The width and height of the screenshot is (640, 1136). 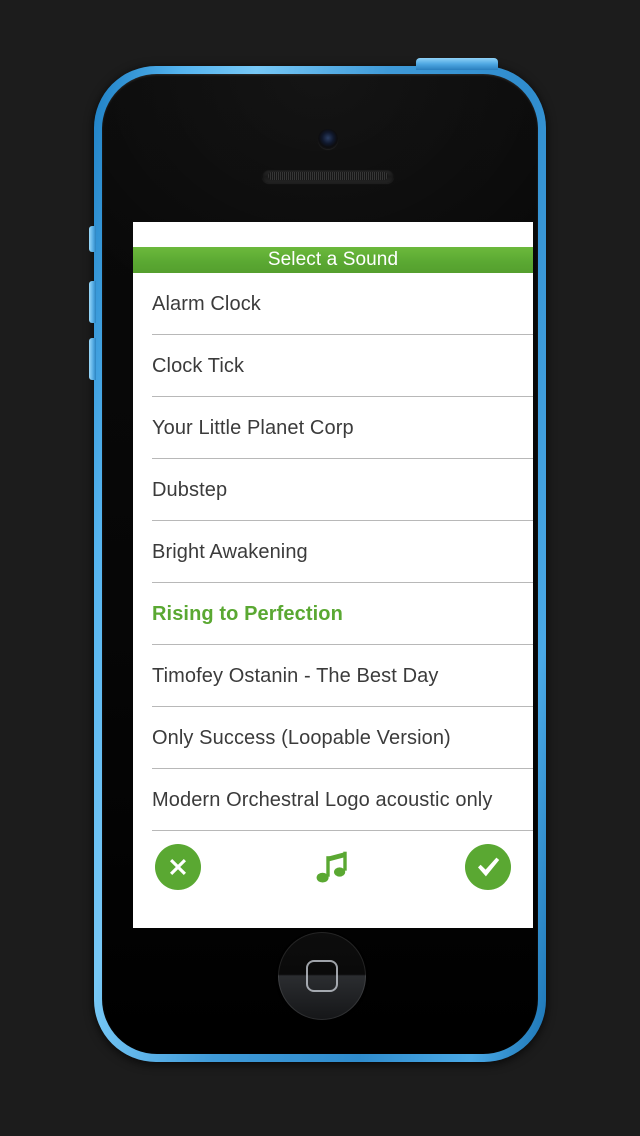 What do you see at coordinates (328, 139) in the screenshot?
I see `front-camera-icon` at bounding box center [328, 139].